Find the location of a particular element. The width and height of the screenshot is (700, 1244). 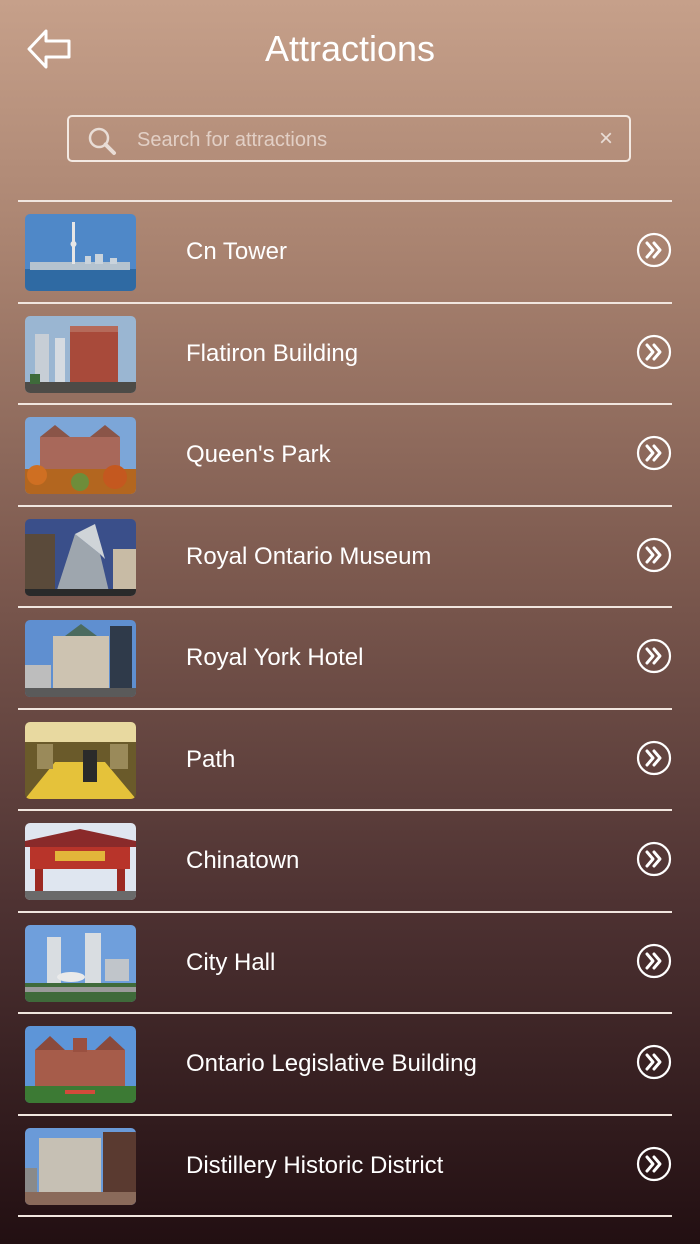

list-item: Royal York Hotel is located at coordinates (345, 659).